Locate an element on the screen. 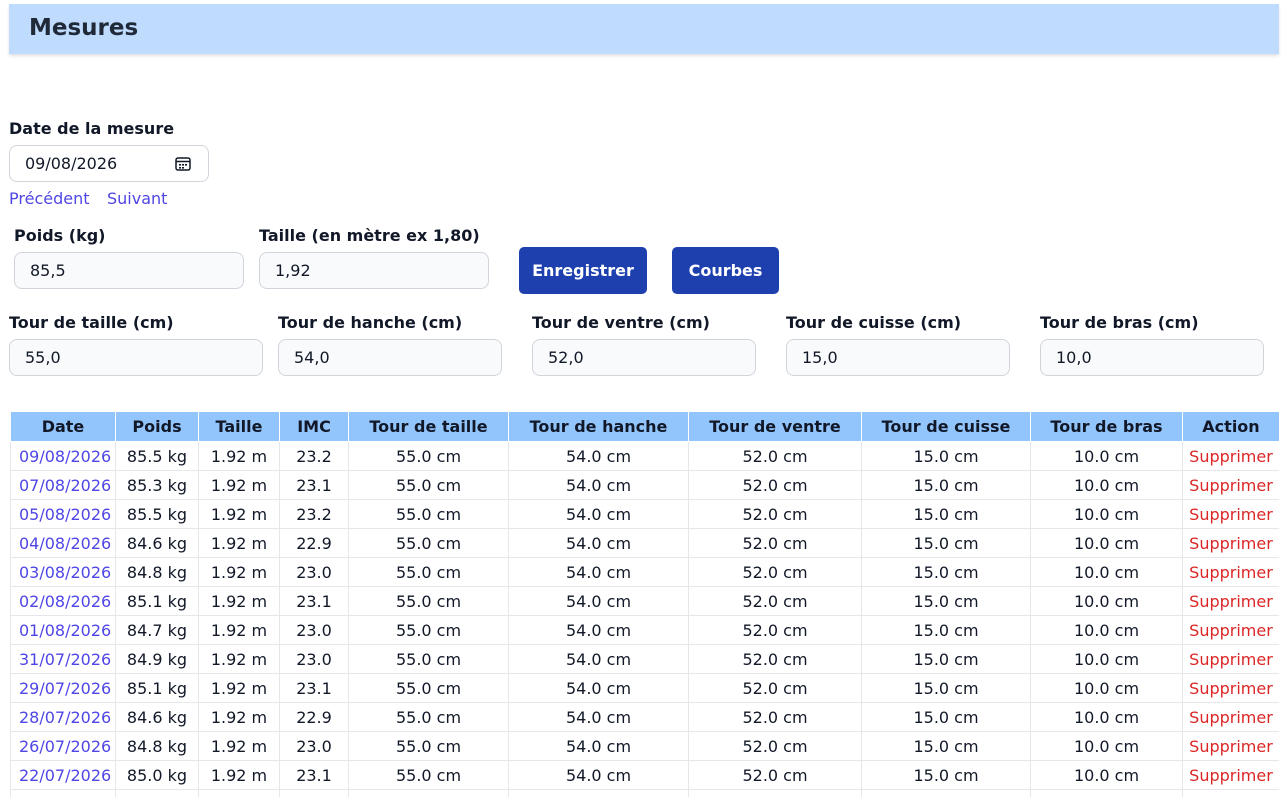  column-header-tour-ventre: Tour de ventre is located at coordinates (775, 426).